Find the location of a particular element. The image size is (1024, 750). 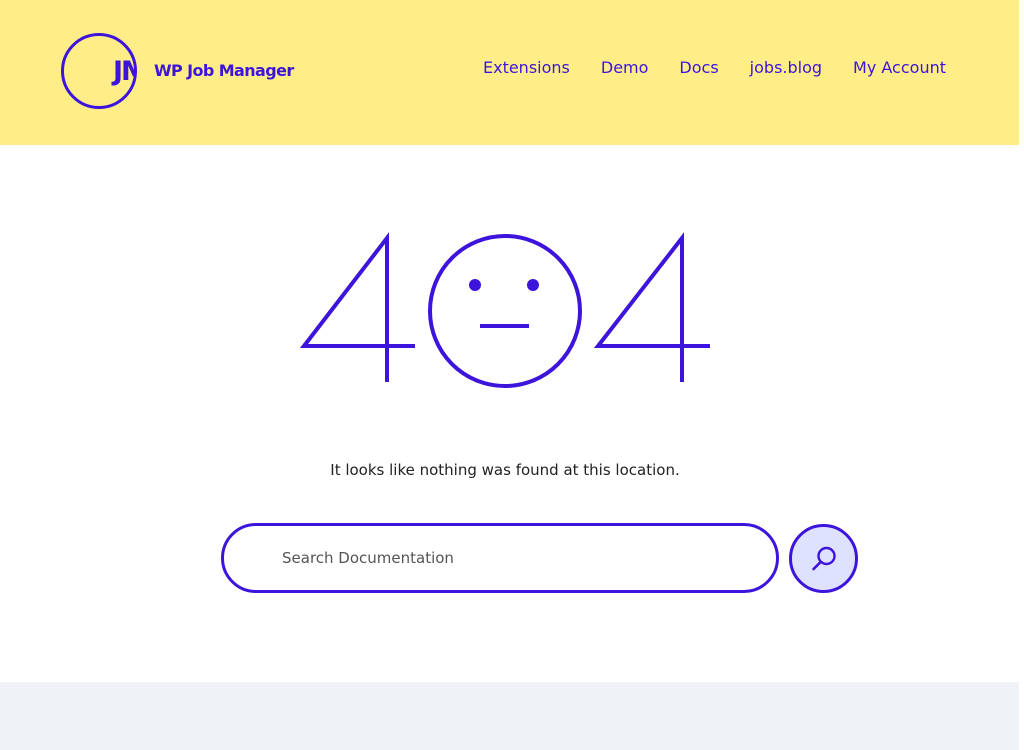

logo-home-link: JM WP Job Manager is located at coordinates (177, 70).